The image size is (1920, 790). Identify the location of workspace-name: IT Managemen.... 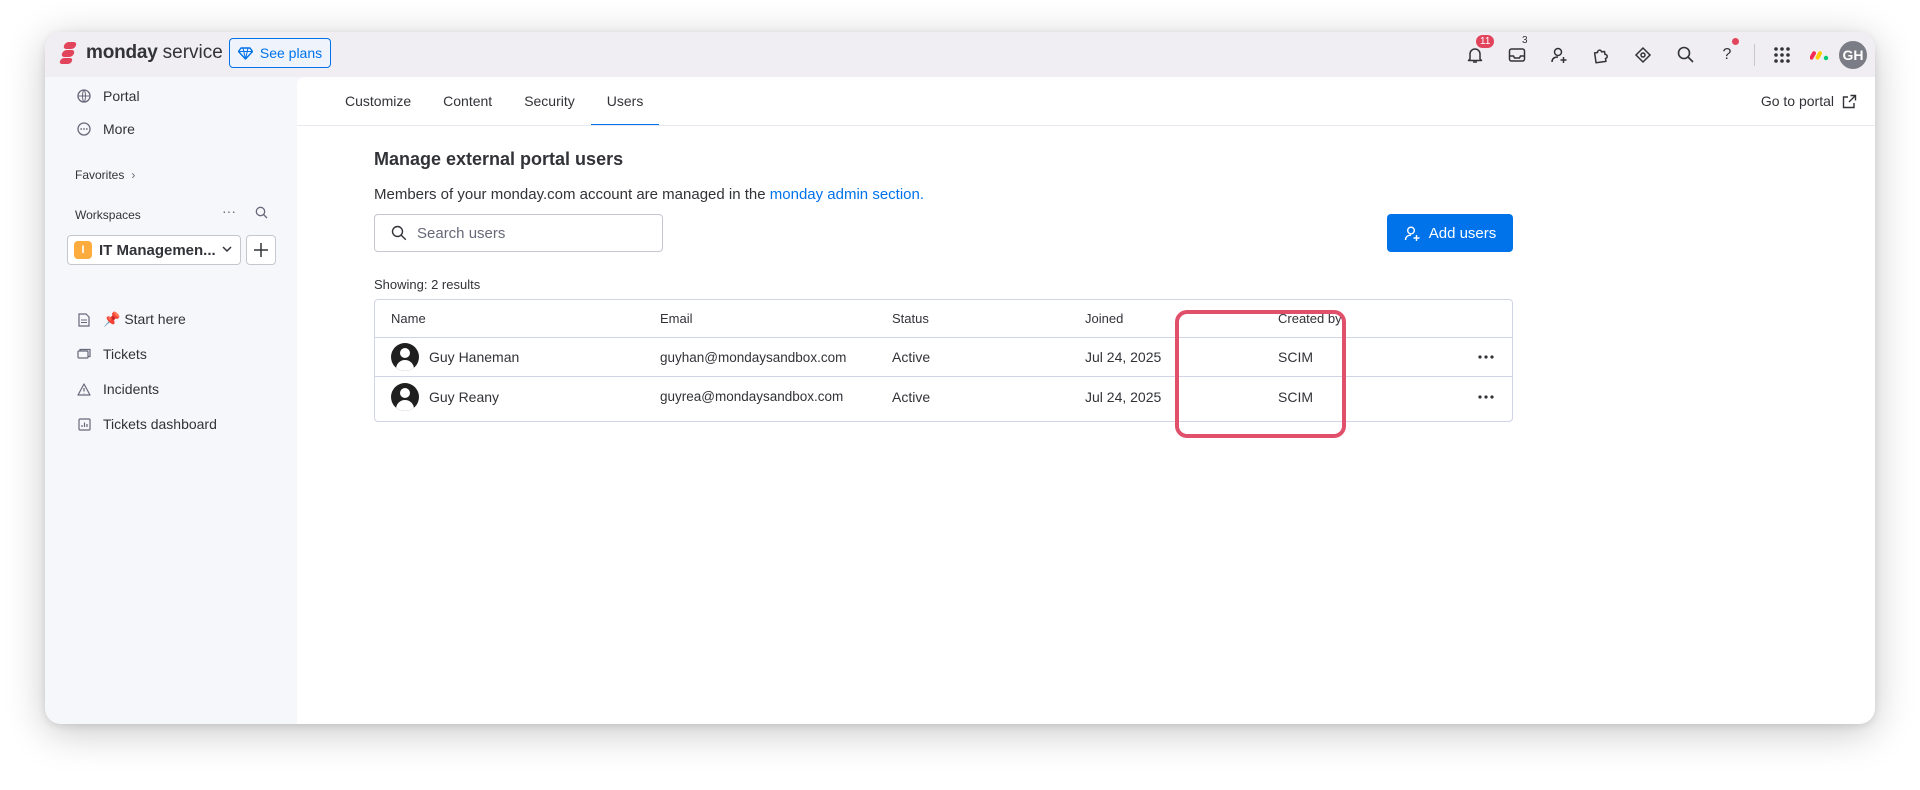
(157, 250).